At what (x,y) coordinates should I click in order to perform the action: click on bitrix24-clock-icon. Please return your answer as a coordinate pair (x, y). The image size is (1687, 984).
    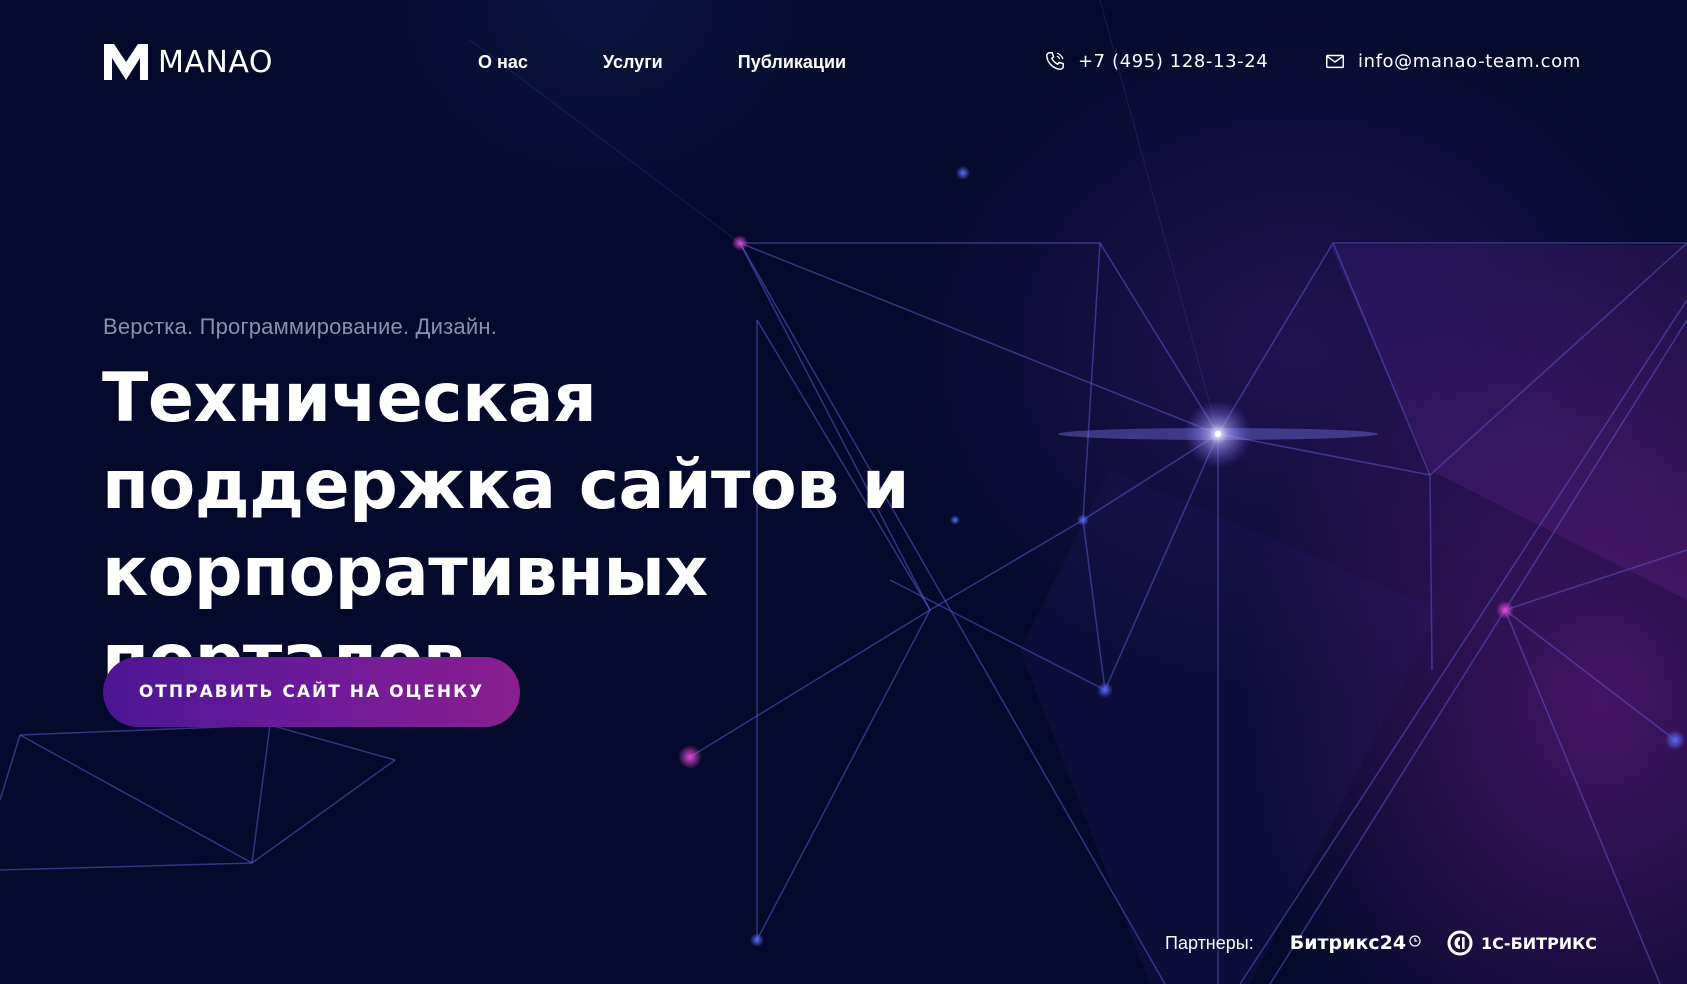
    Looking at the image, I should click on (1415, 941).